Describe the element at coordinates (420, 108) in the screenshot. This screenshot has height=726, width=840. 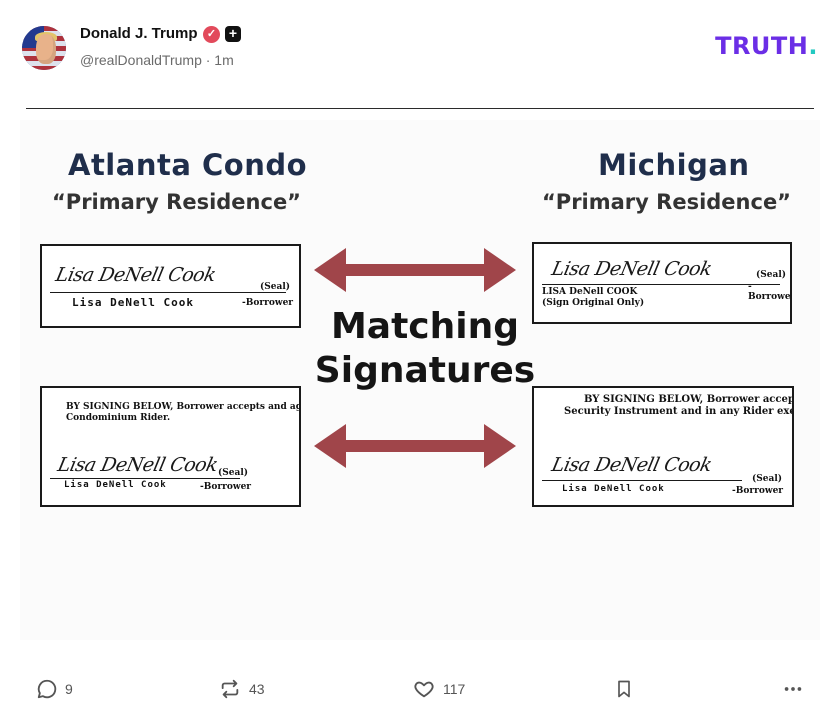
I see `divider` at that location.